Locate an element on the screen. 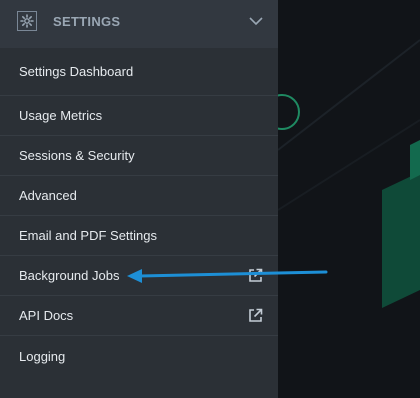  gear-icon is located at coordinates (27, 21).